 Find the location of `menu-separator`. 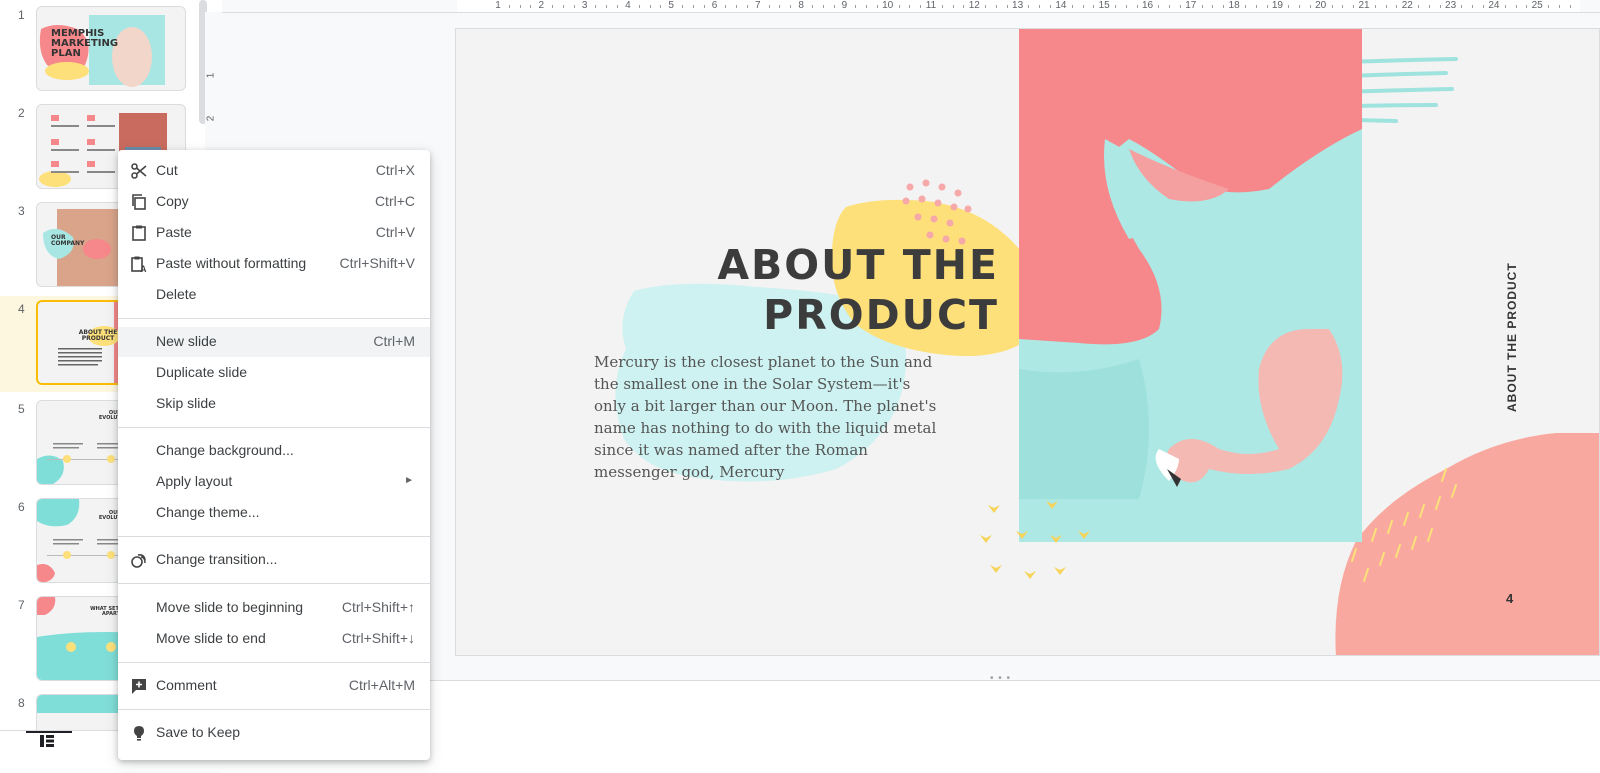

menu-separator is located at coordinates (274, 427).